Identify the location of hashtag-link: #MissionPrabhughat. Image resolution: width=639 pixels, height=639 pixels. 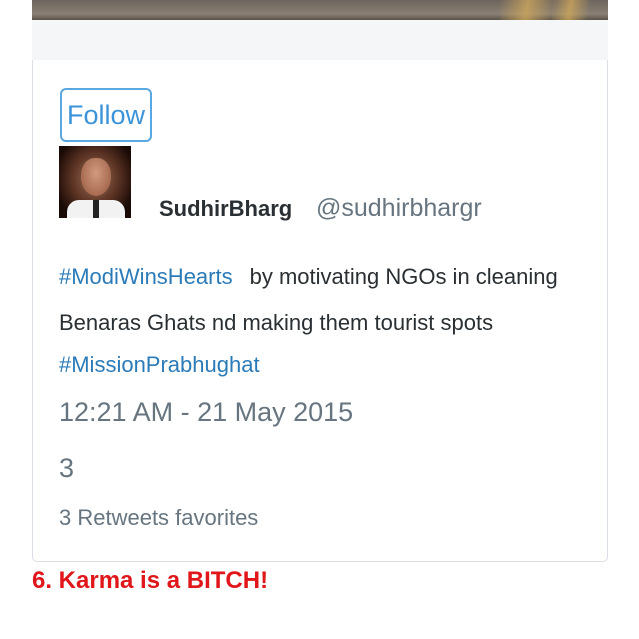
(159, 364).